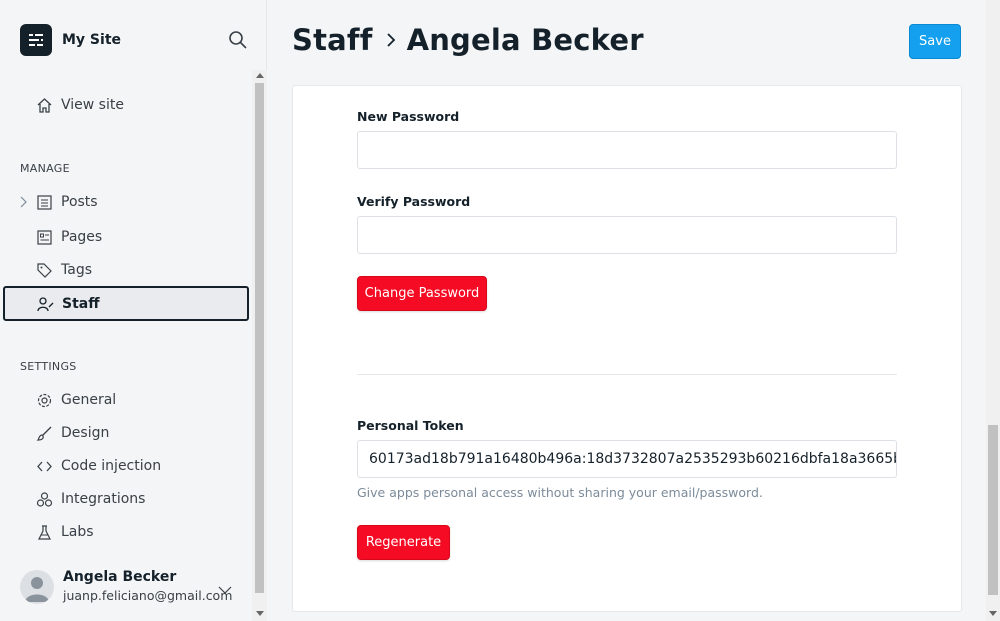 The image size is (1000, 621). What do you see at coordinates (993, 310) in the screenshot?
I see `main-scrollbar` at bounding box center [993, 310].